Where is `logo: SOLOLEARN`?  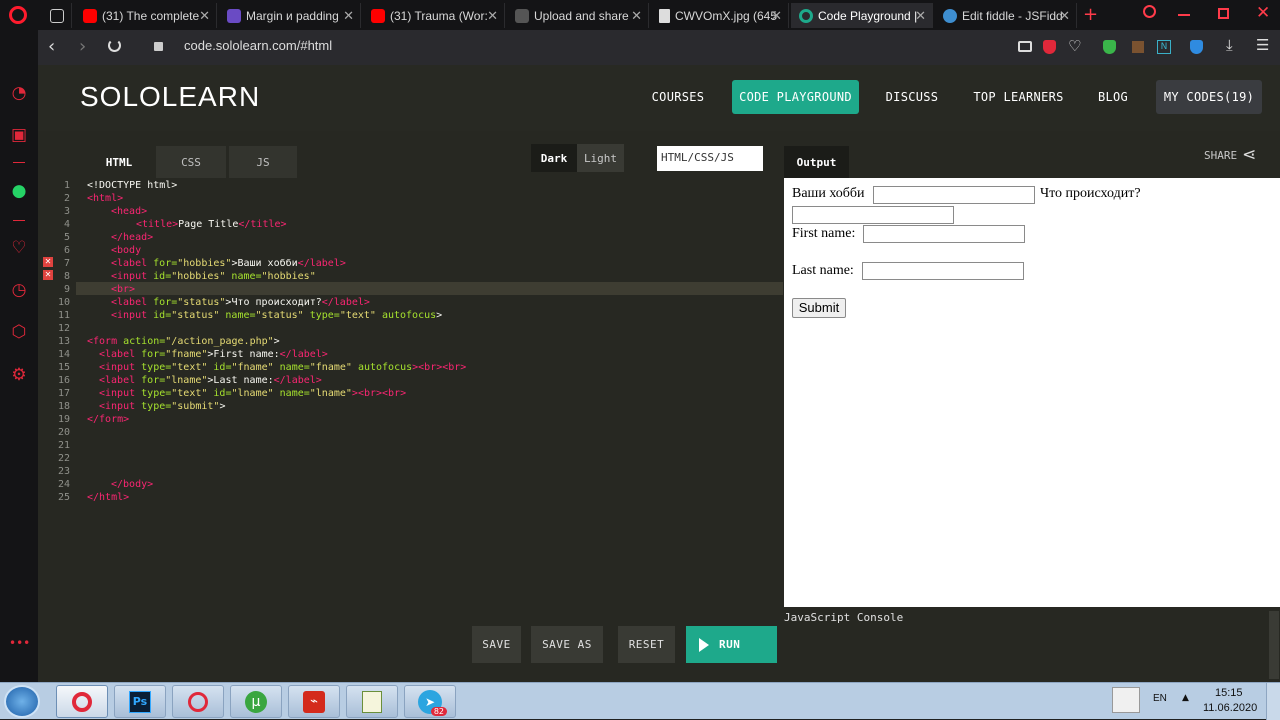
logo: SOLOLEARN is located at coordinates (170, 97).